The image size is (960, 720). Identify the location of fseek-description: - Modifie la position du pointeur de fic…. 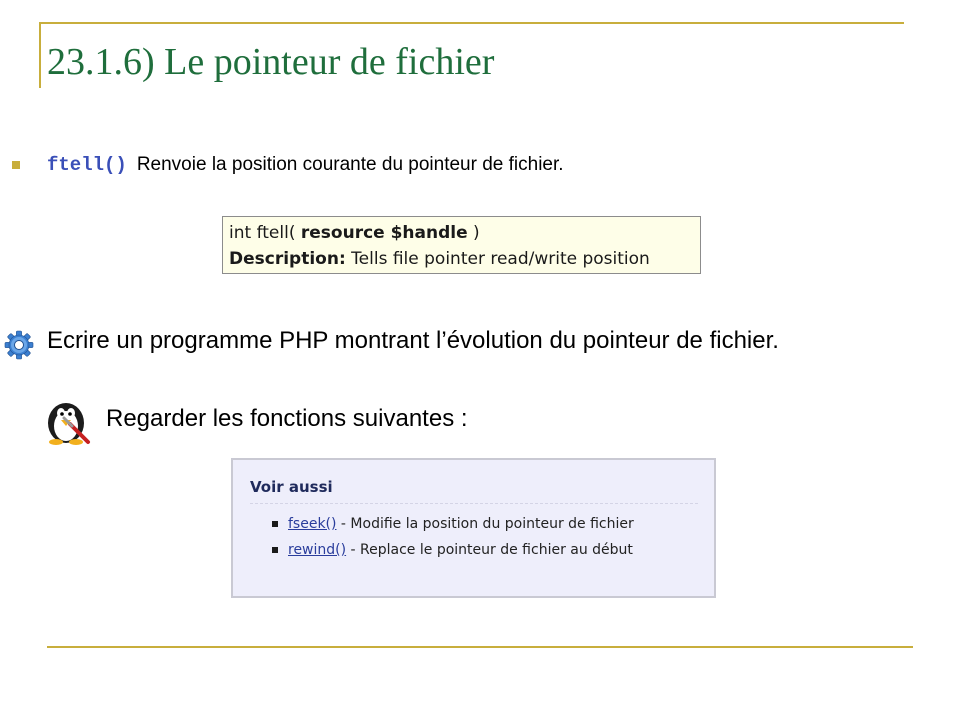
(485, 524).